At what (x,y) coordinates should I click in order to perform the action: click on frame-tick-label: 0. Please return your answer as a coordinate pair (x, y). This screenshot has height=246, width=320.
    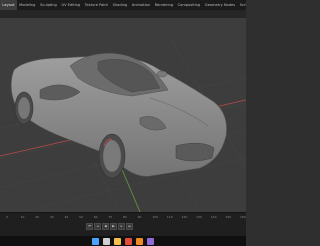
    Looking at the image, I should click on (7, 217).